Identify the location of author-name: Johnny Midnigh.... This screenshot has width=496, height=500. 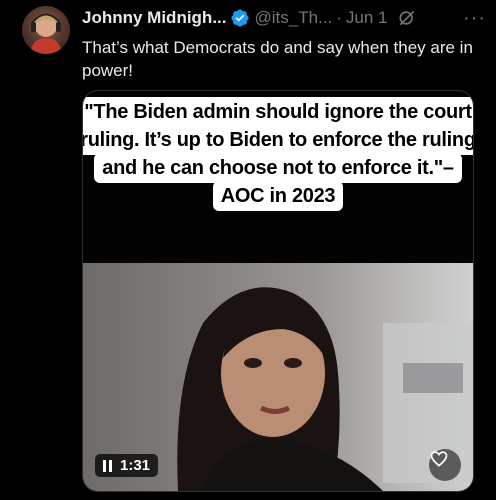
(154, 18).